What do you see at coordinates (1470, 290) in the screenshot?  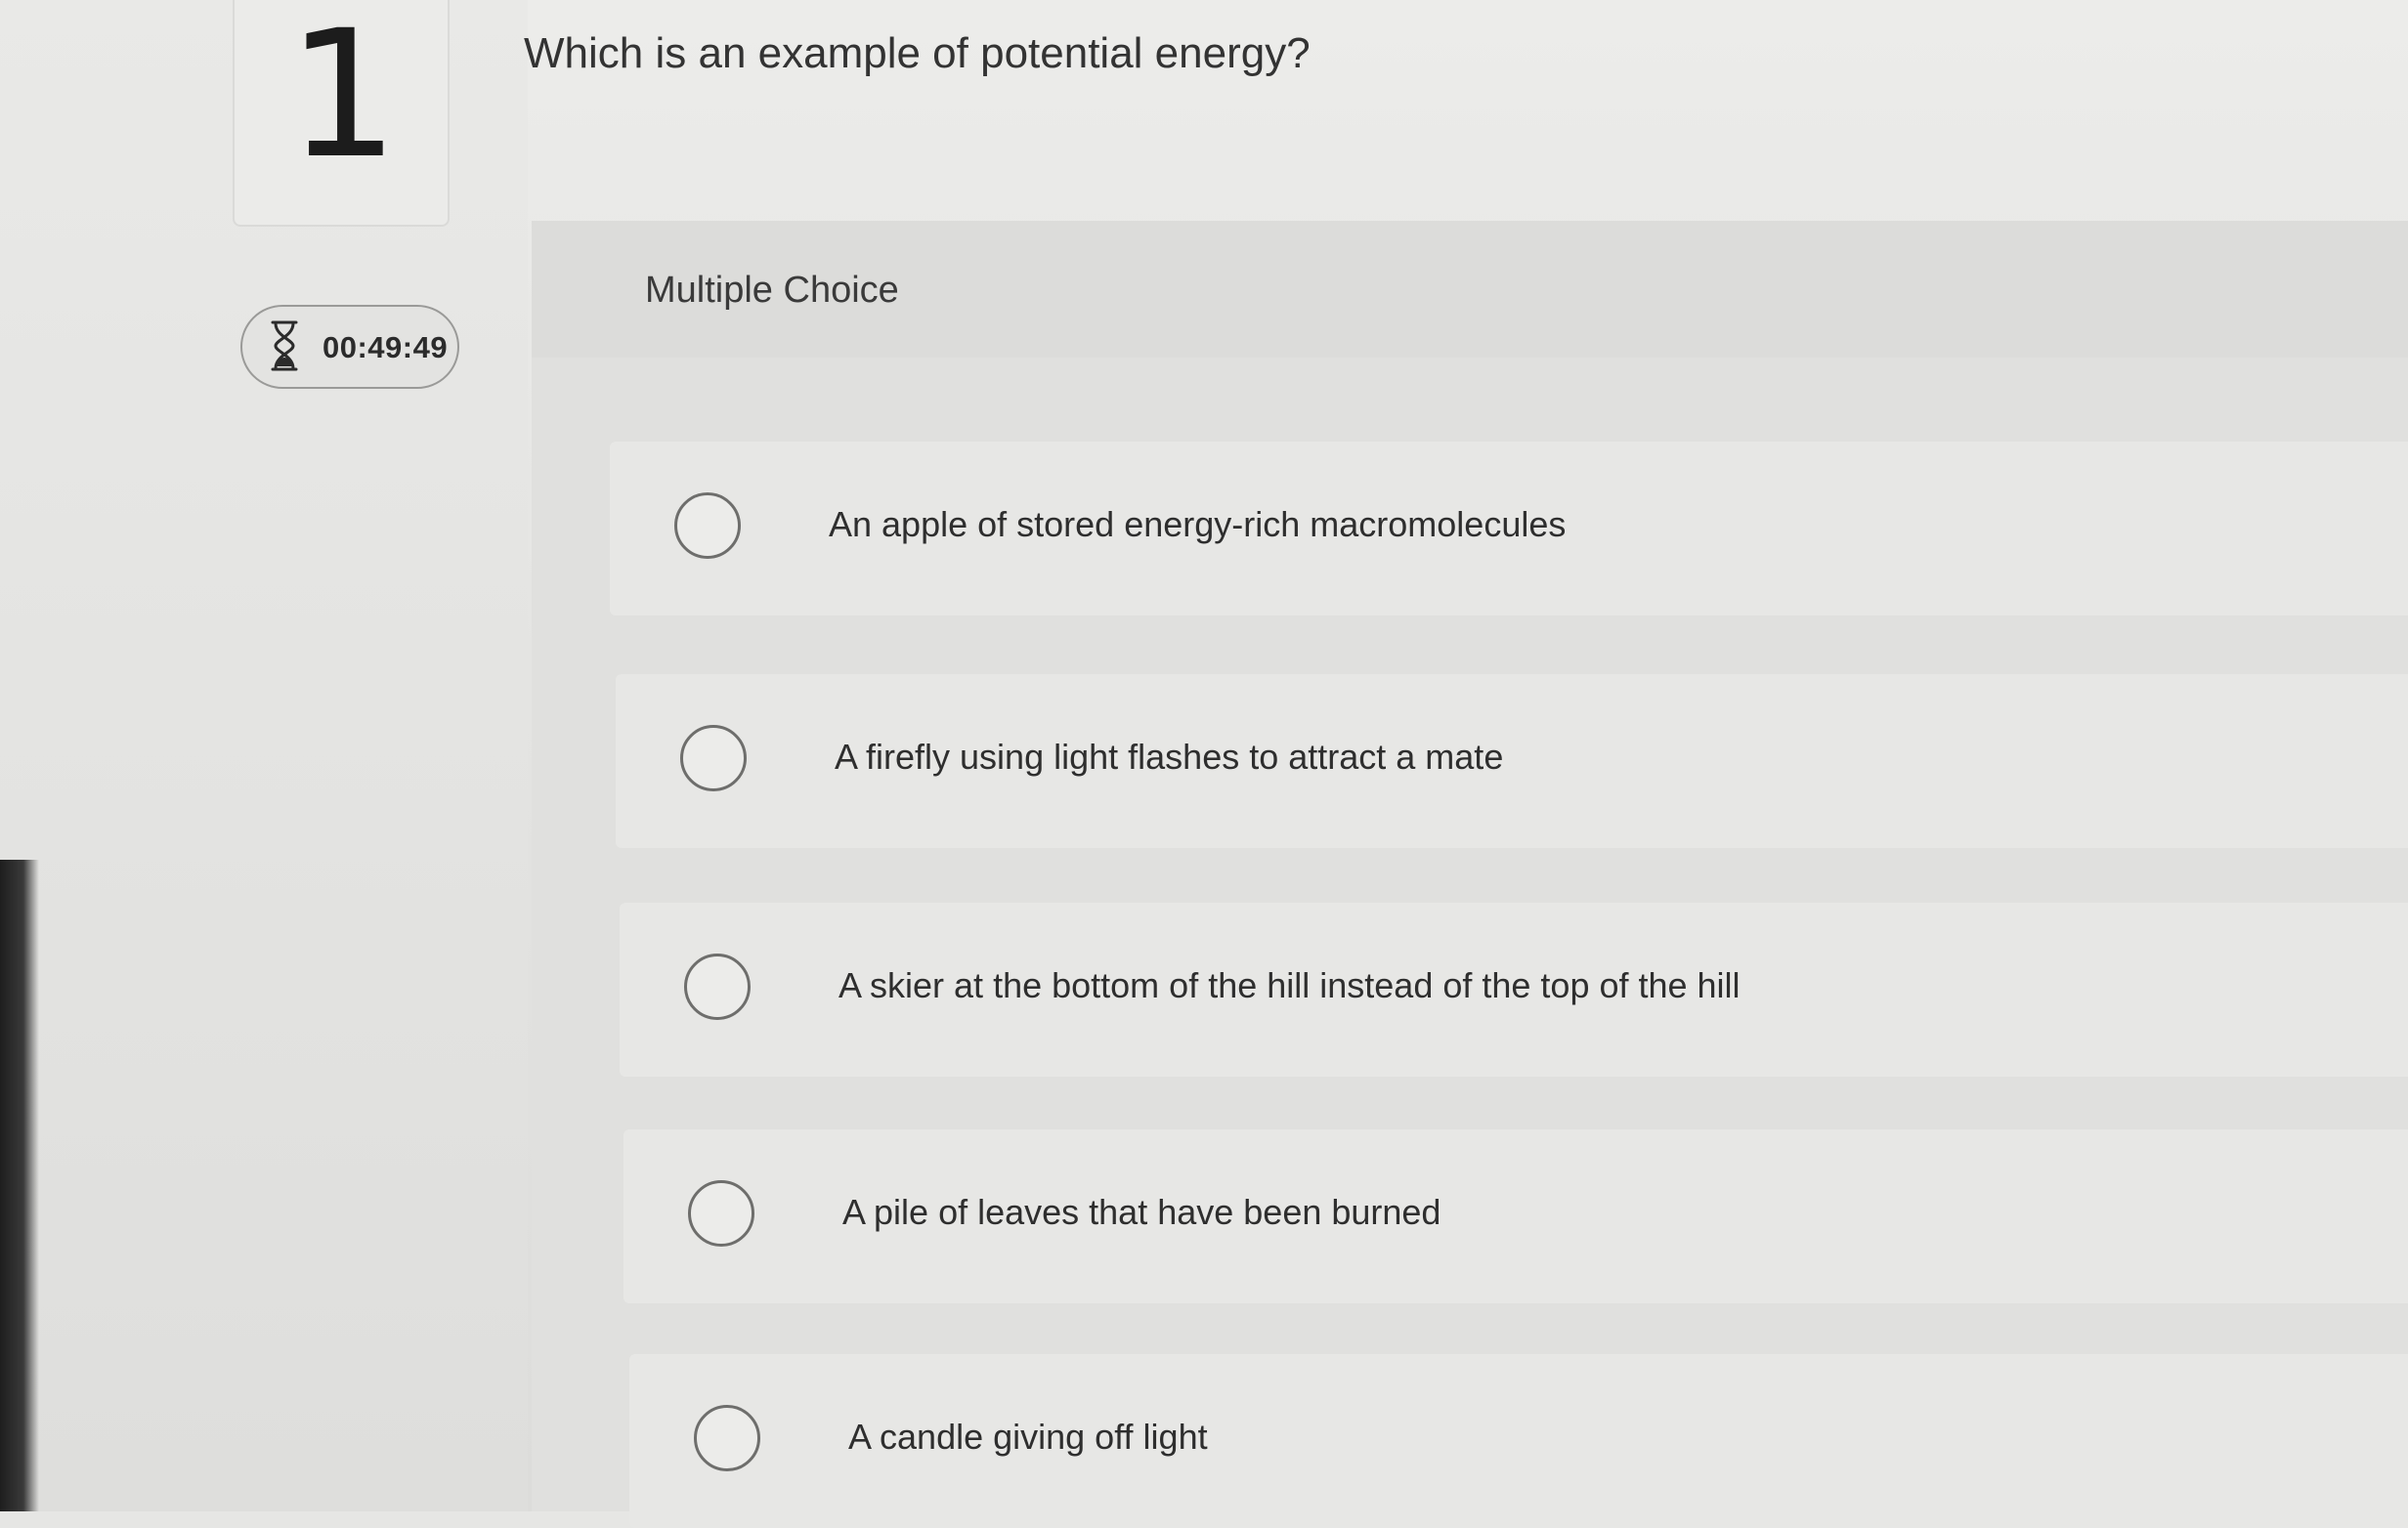 I see `panel-header: Multiple Choice` at bounding box center [1470, 290].